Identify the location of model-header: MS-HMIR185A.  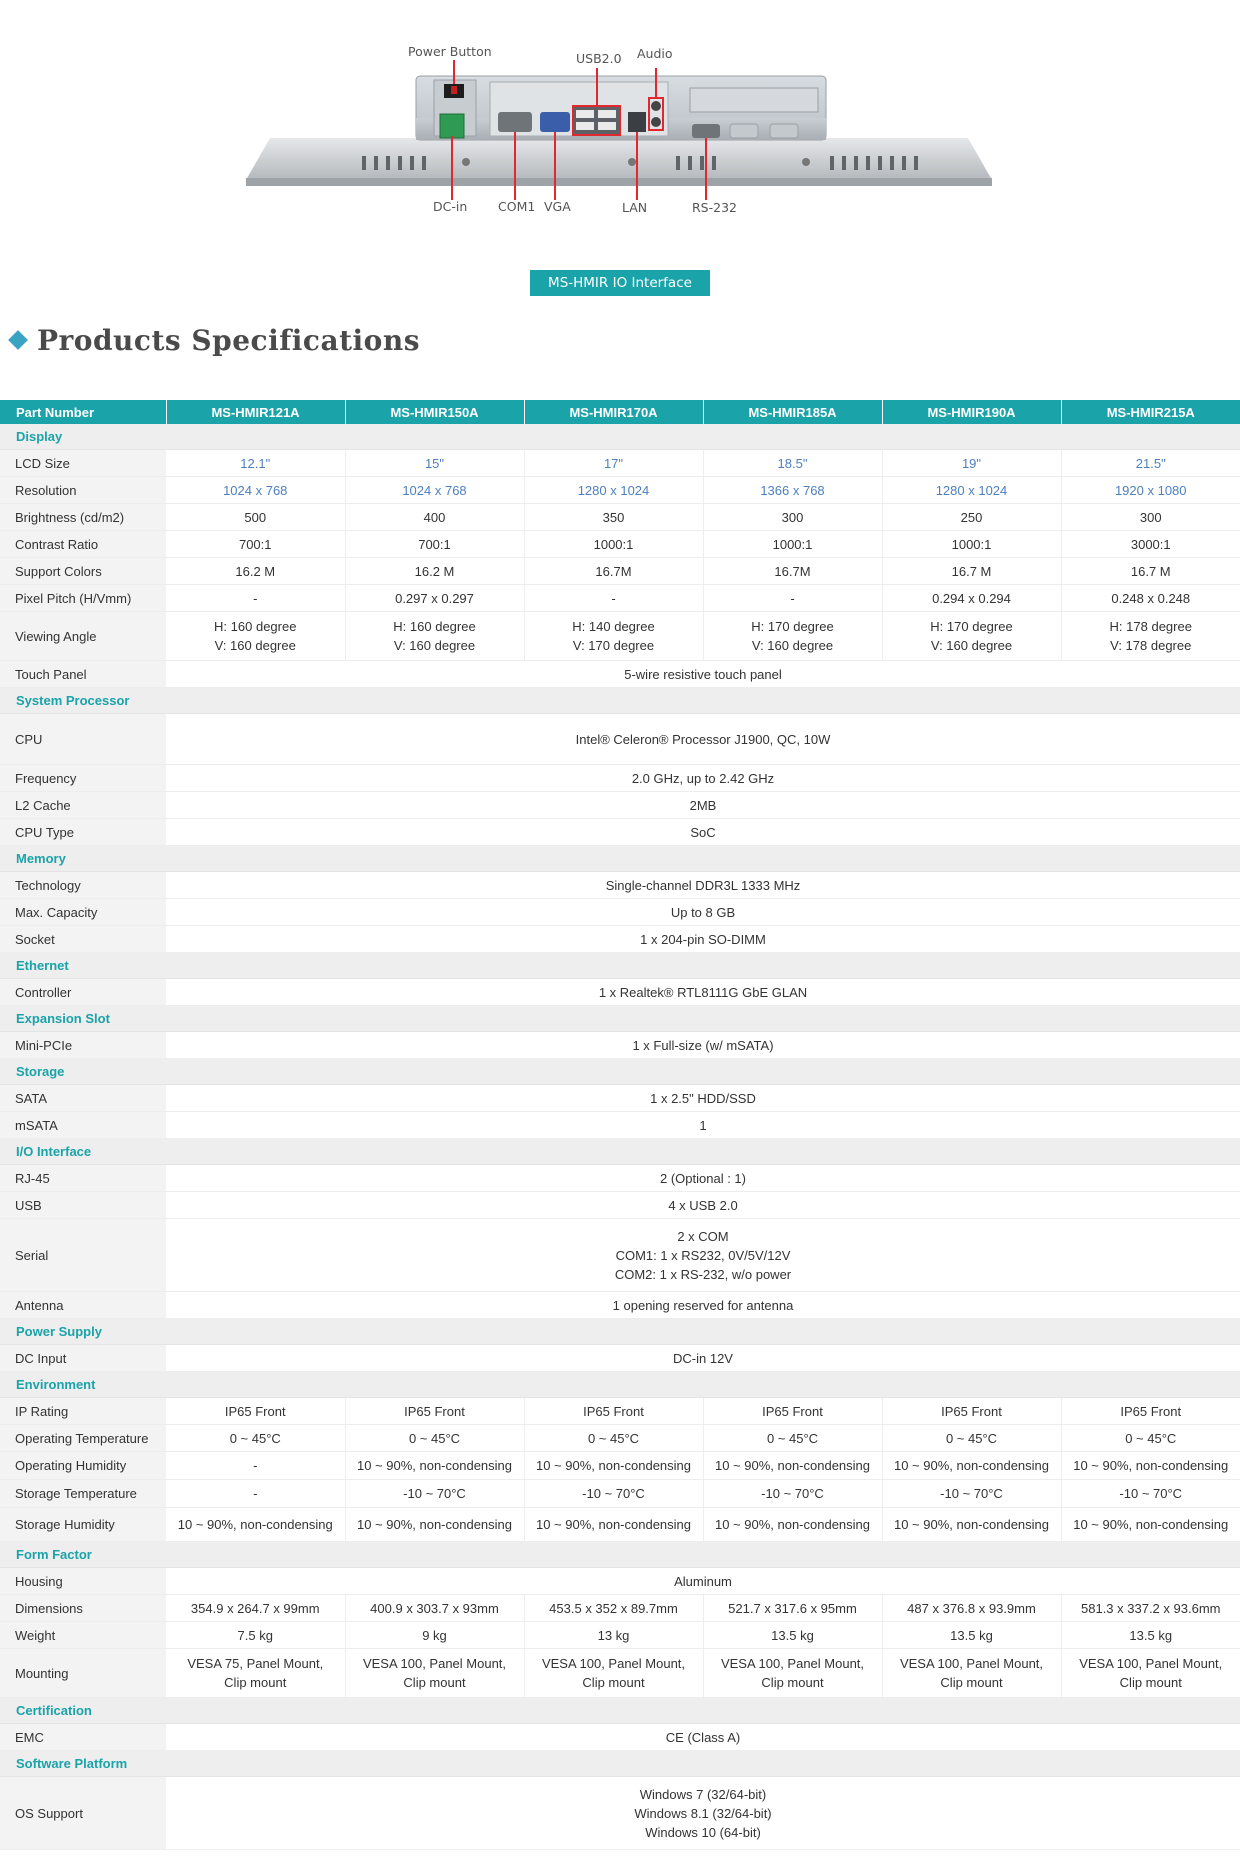
(793, 412).